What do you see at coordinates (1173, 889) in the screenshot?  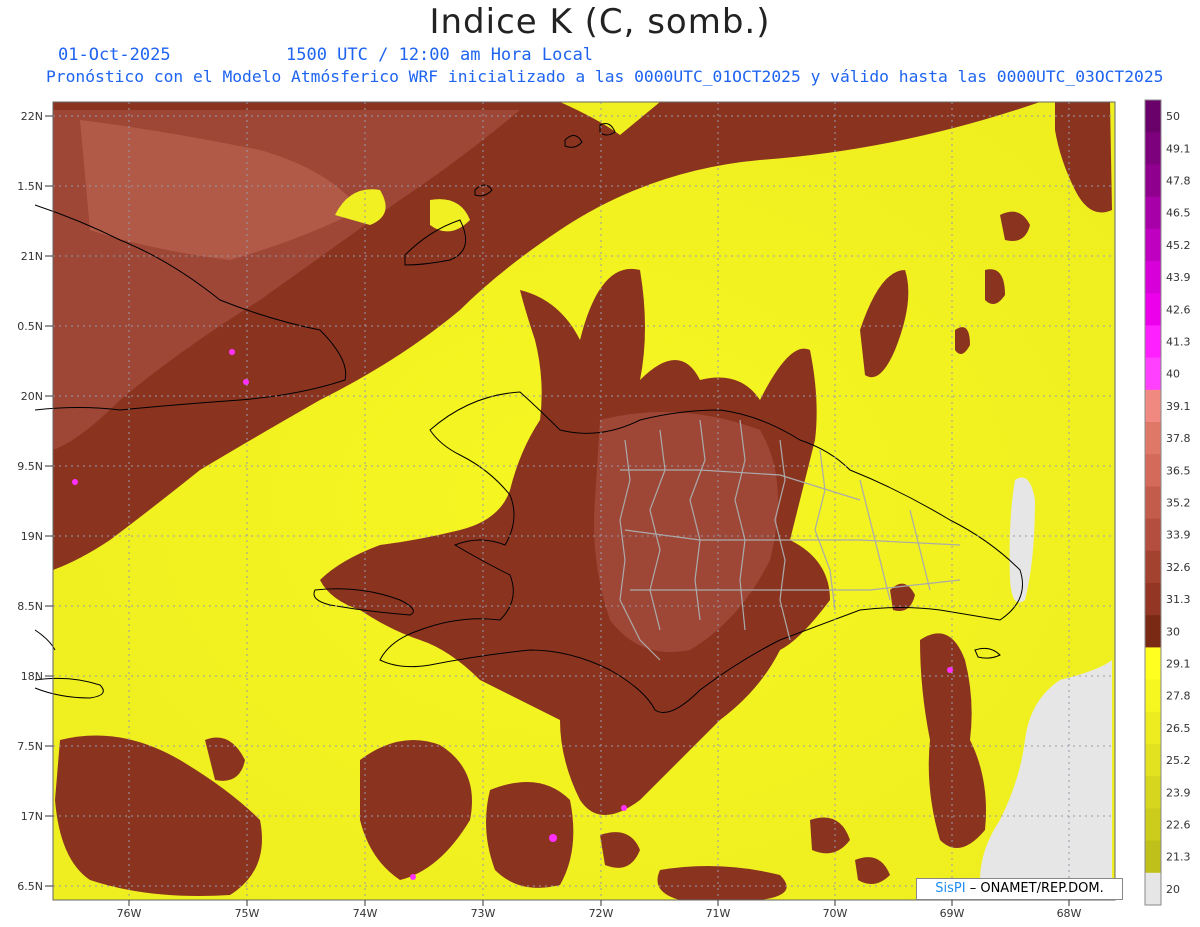 I see `colorbar-label: 20` at bounding box center [1173, 889].